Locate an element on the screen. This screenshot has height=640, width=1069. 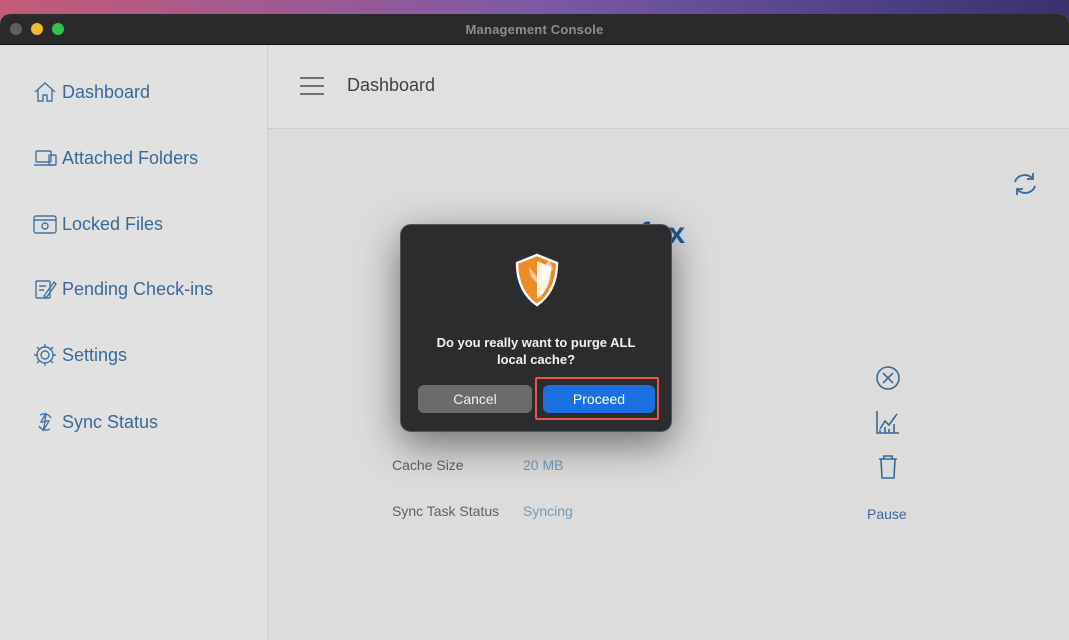
proceed-button: Proceed is located at coordinates (599, 399).